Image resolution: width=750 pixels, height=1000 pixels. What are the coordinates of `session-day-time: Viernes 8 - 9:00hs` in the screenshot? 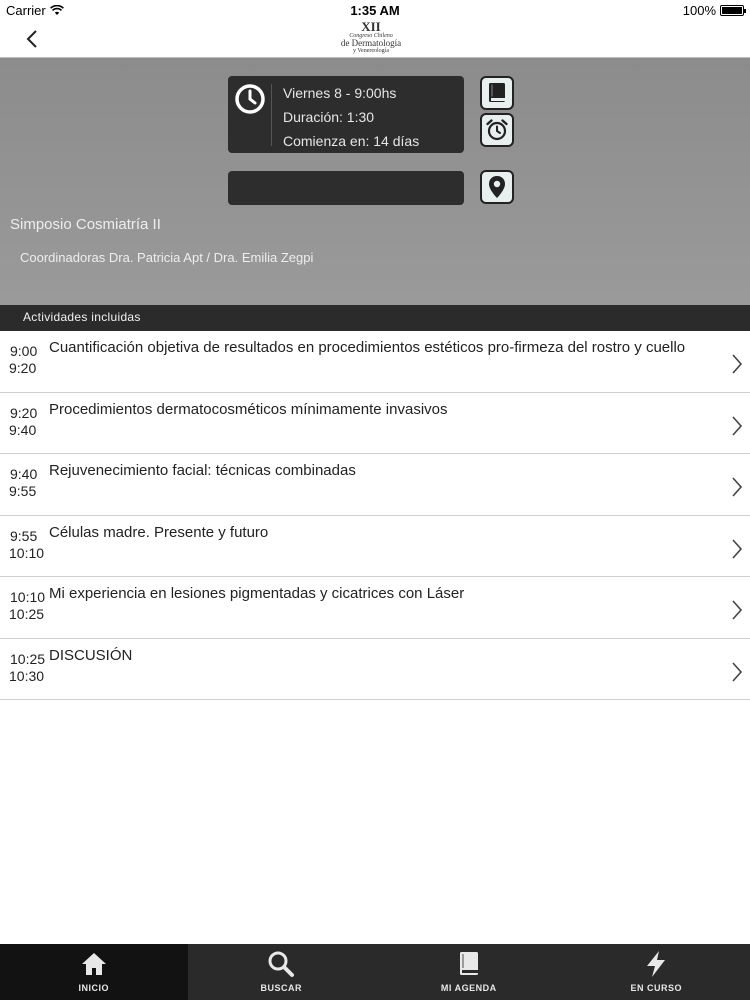 It's located at (340, 93).